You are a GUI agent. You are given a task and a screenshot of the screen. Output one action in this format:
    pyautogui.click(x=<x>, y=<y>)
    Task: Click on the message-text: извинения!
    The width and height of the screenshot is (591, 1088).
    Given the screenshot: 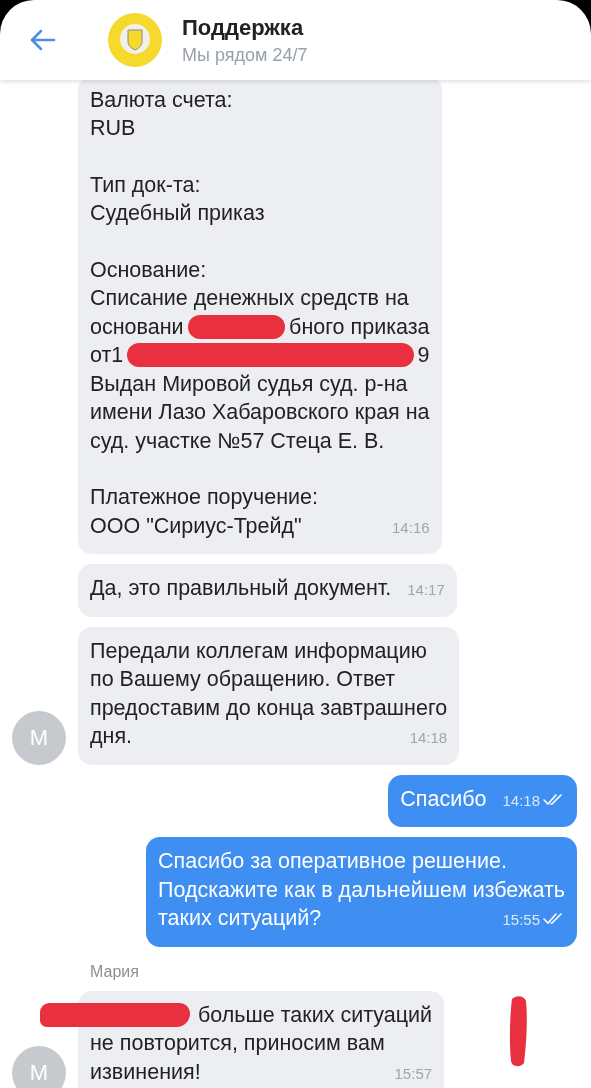 What is the action you would take?
    pyautogui.click(x=145, y=1072)
    